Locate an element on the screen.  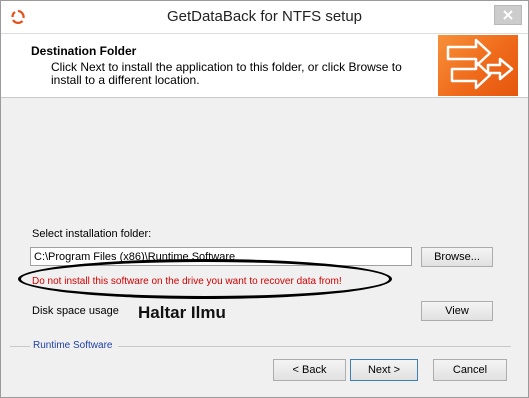
view-button: View is located at coordinates (457, 311).